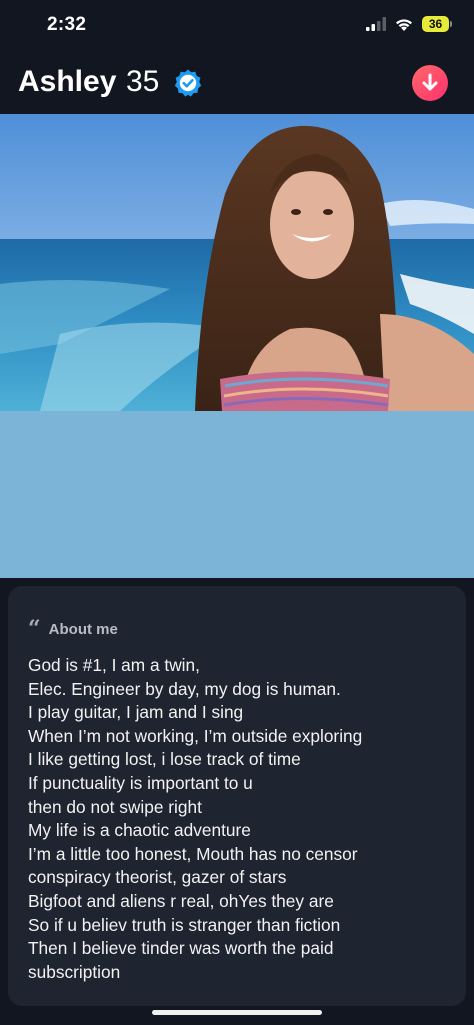 The image size is (474, 1025). Describe the element at coordinates (115, 806) in the screenshot. I see `about-line: then do not swipe right` at that location.